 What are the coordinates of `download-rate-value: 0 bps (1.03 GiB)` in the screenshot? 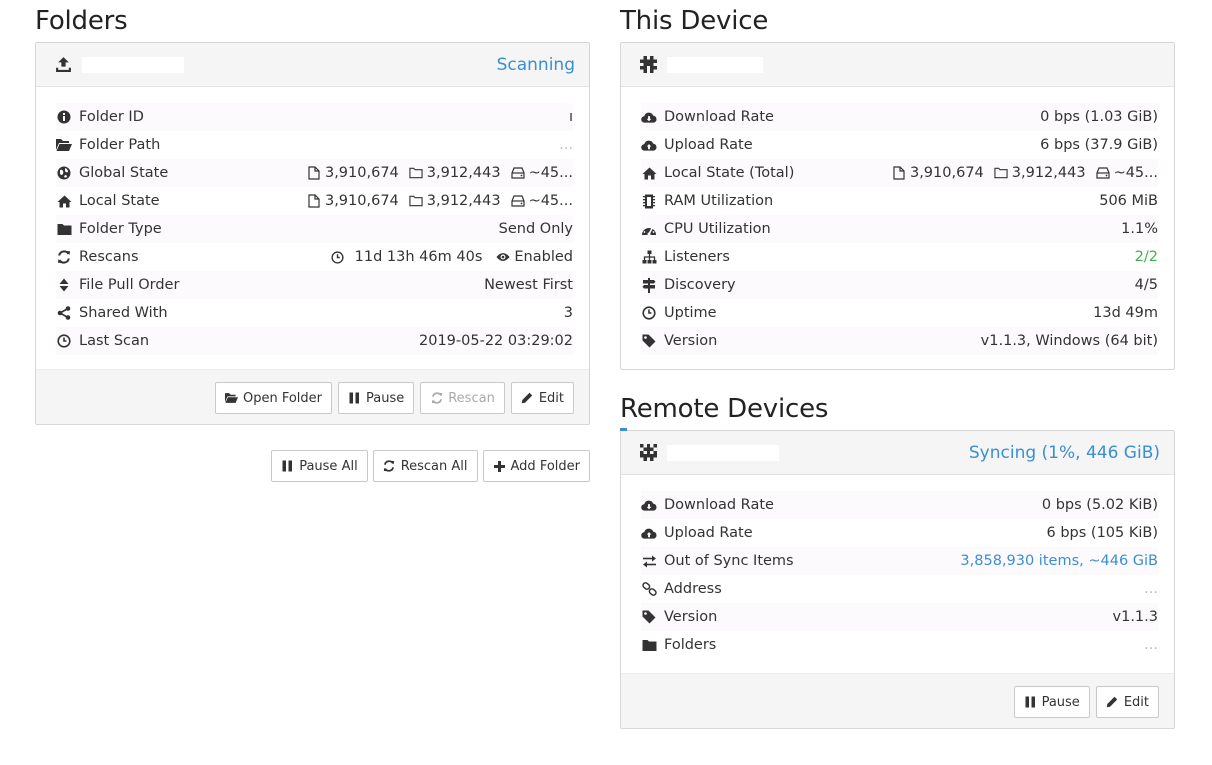 It's located at (1099, 117).